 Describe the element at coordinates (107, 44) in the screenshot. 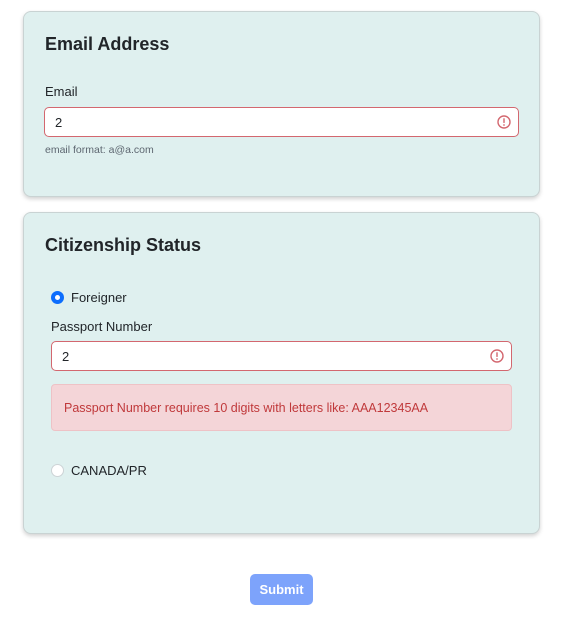

I see `email-section-title: Email Address` at that location.